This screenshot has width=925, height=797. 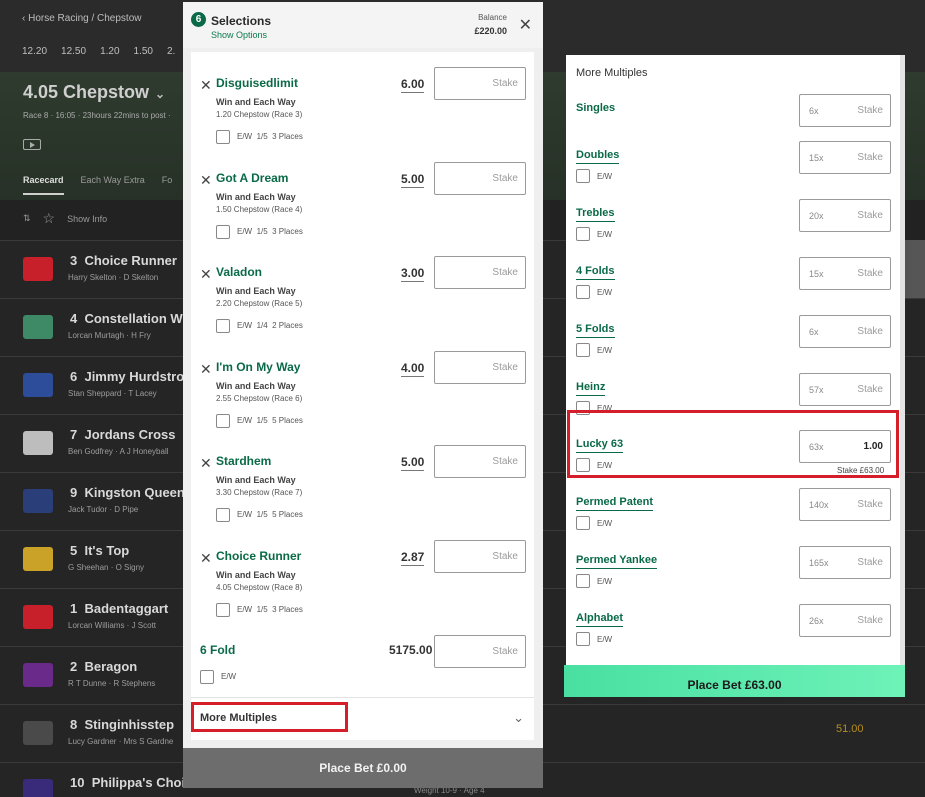 What do you see at coordinates (595, 109) in the screenshot?
I see `multiple-name: Singles` at bounding box center [595, 109].